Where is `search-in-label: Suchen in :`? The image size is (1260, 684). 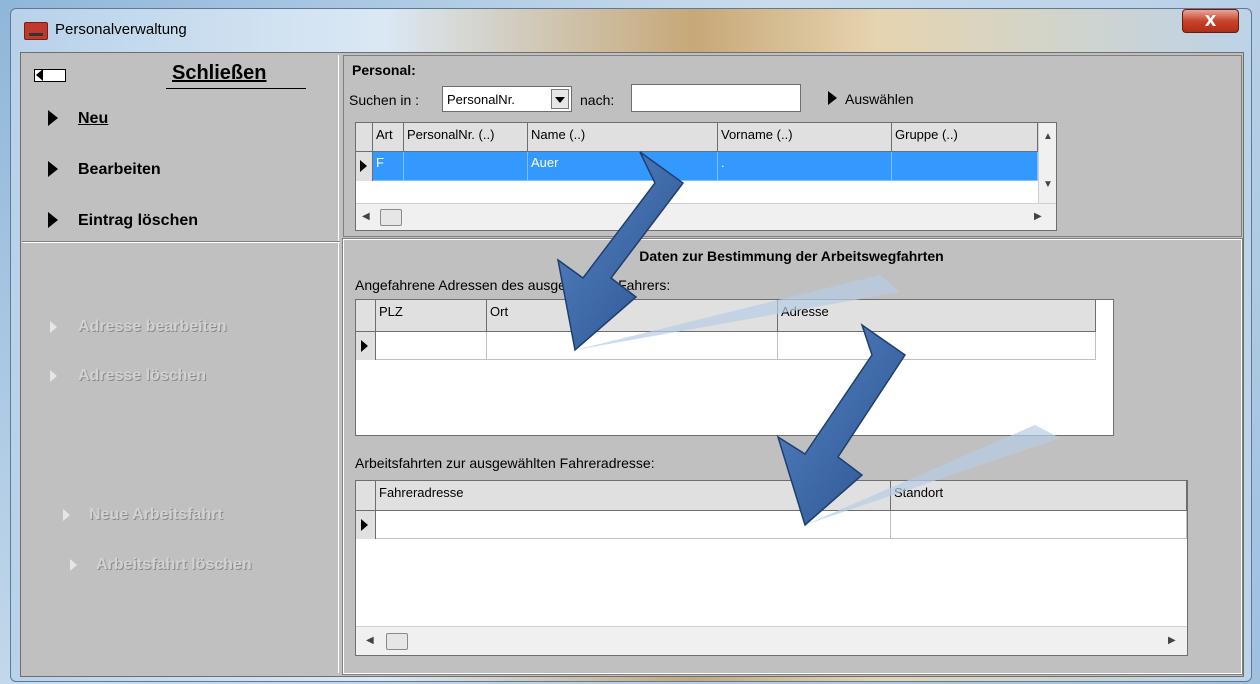 search-in-label: Suchen in : is located at coordinates (384, 100).